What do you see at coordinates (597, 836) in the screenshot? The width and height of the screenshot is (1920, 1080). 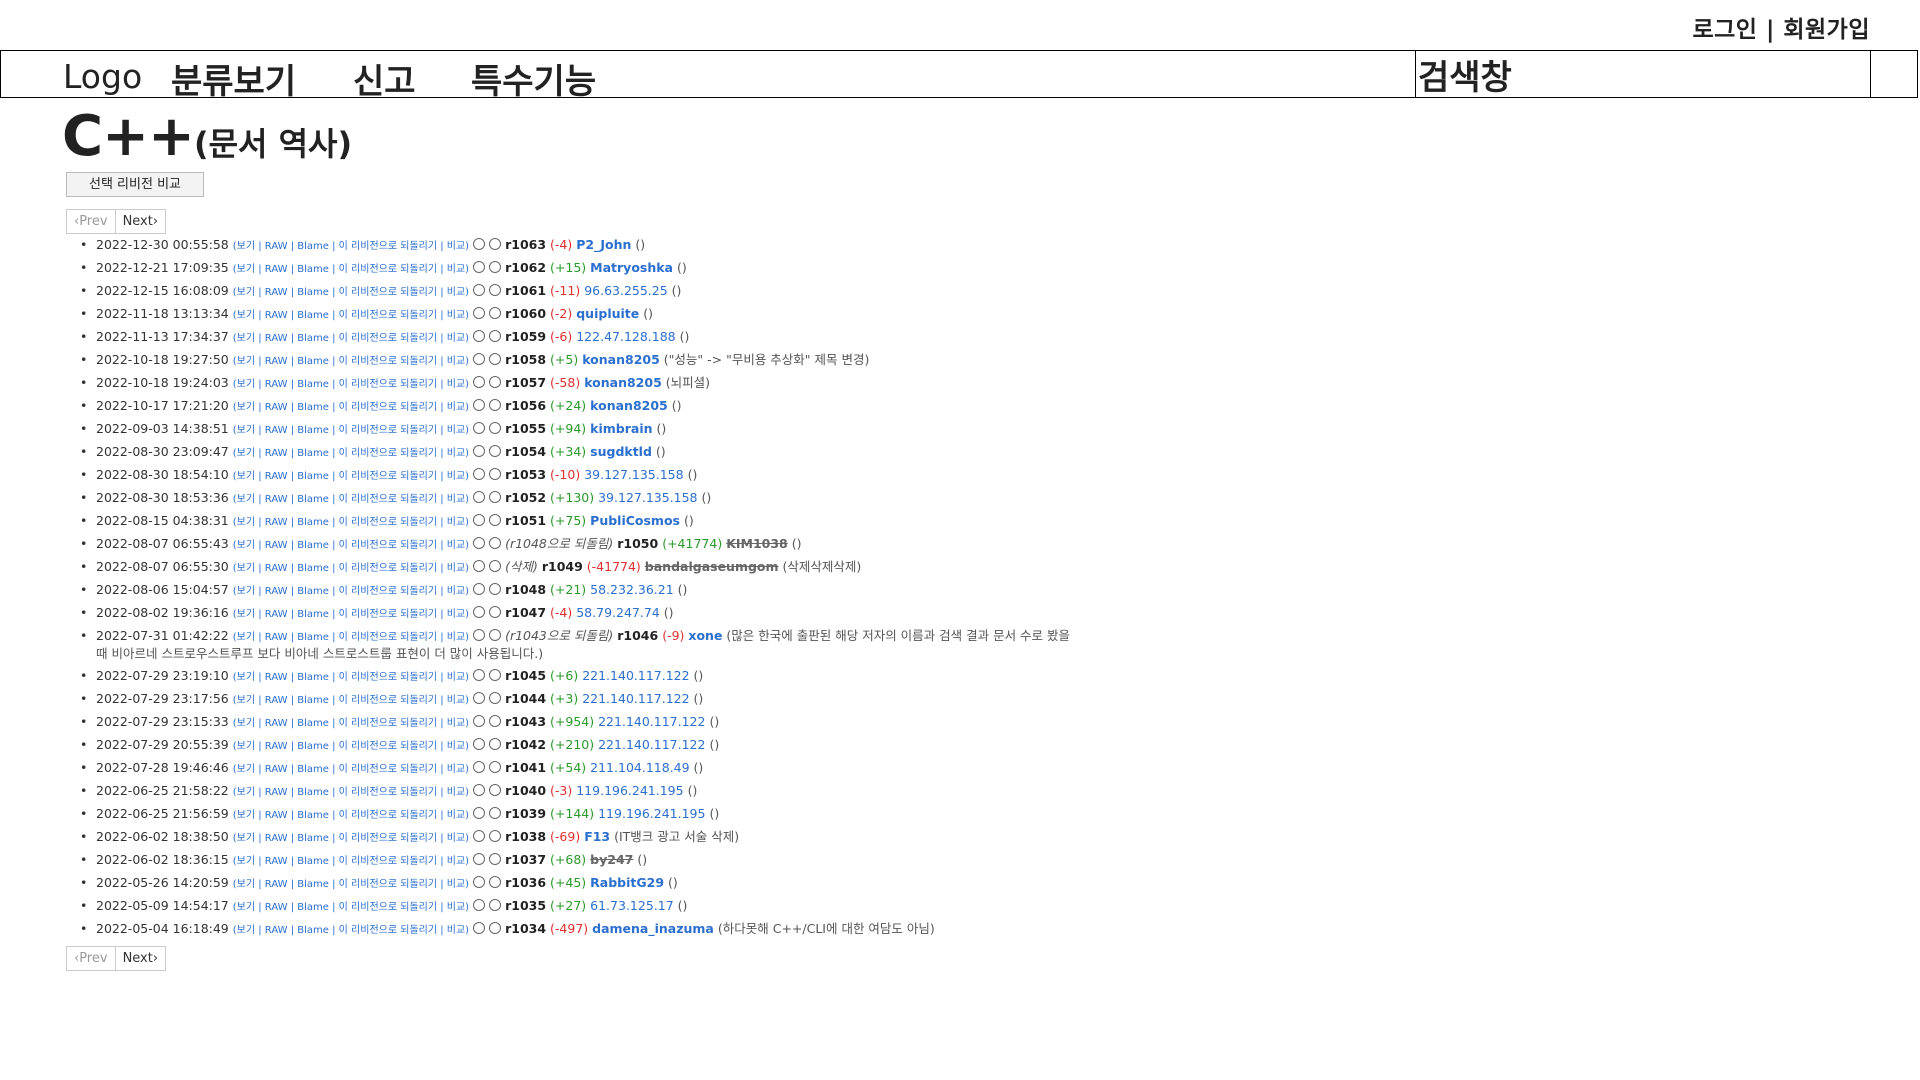 I see `revision-author: F13` at bounding box center [597, 836].